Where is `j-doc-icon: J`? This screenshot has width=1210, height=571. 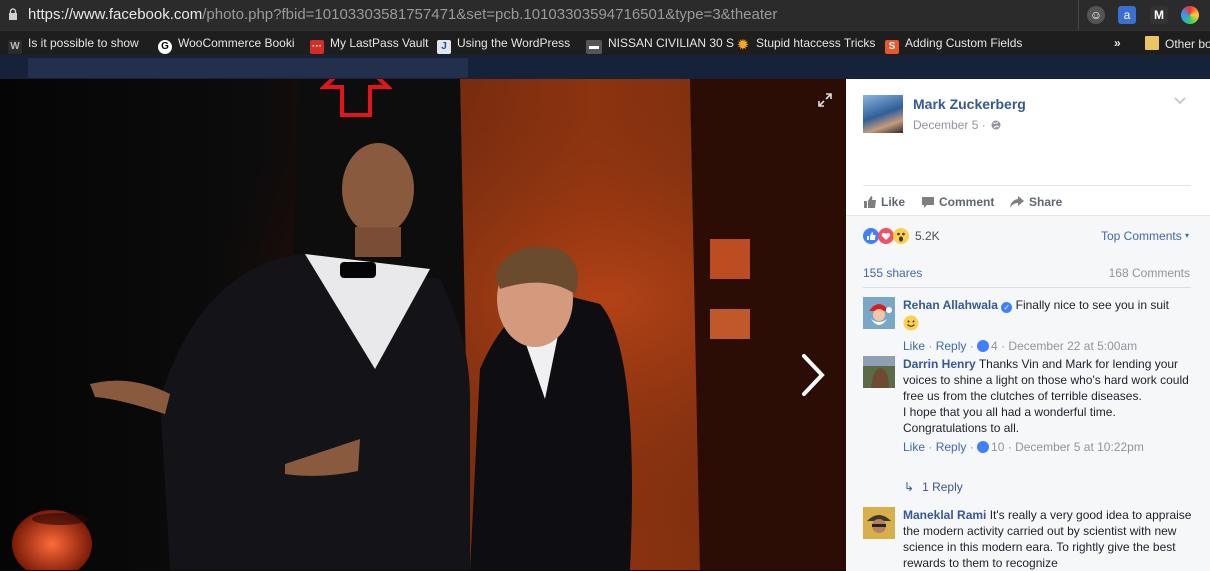 j-doc-icon: J is located at coordinates (444, 47).